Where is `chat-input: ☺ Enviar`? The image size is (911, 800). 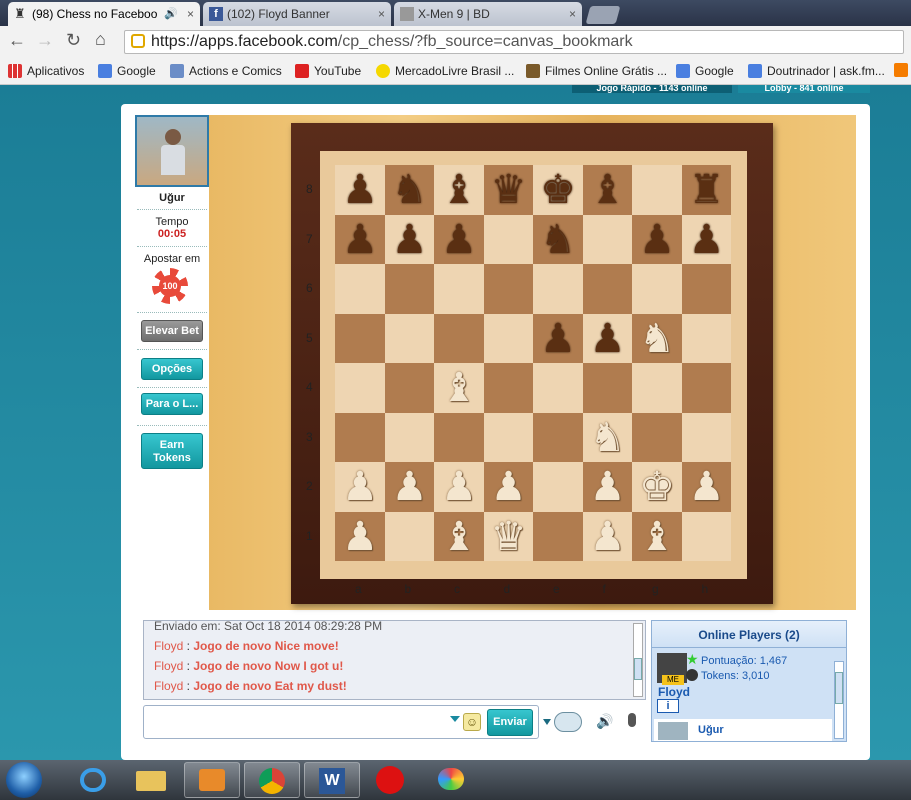 chat-input: ☺ Enviar is located at coordinates (341, 722).